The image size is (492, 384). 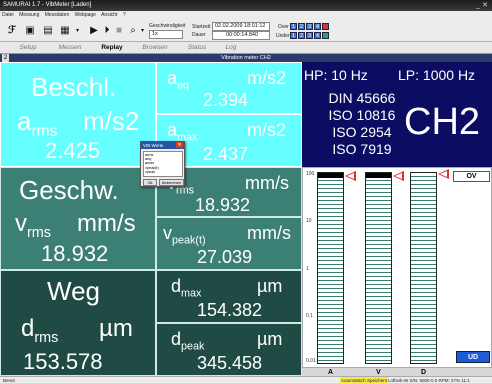 I want to click on bar-v-marker-icon, so click(x=398, y=176).